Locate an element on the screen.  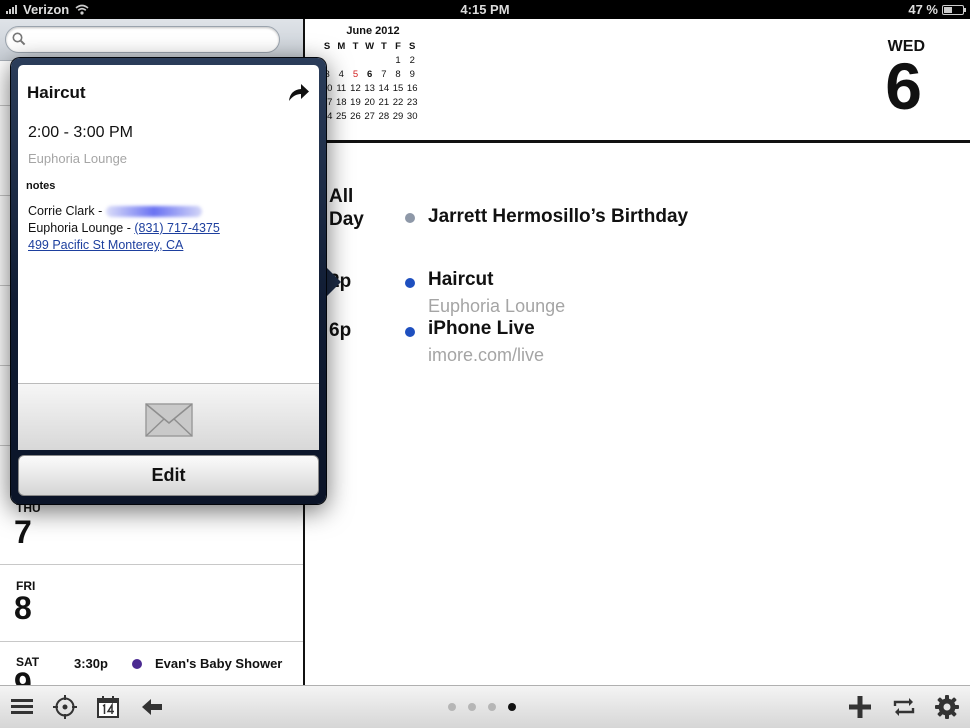
mini-calendar-day: 9 is located at coordinates (412, 75).